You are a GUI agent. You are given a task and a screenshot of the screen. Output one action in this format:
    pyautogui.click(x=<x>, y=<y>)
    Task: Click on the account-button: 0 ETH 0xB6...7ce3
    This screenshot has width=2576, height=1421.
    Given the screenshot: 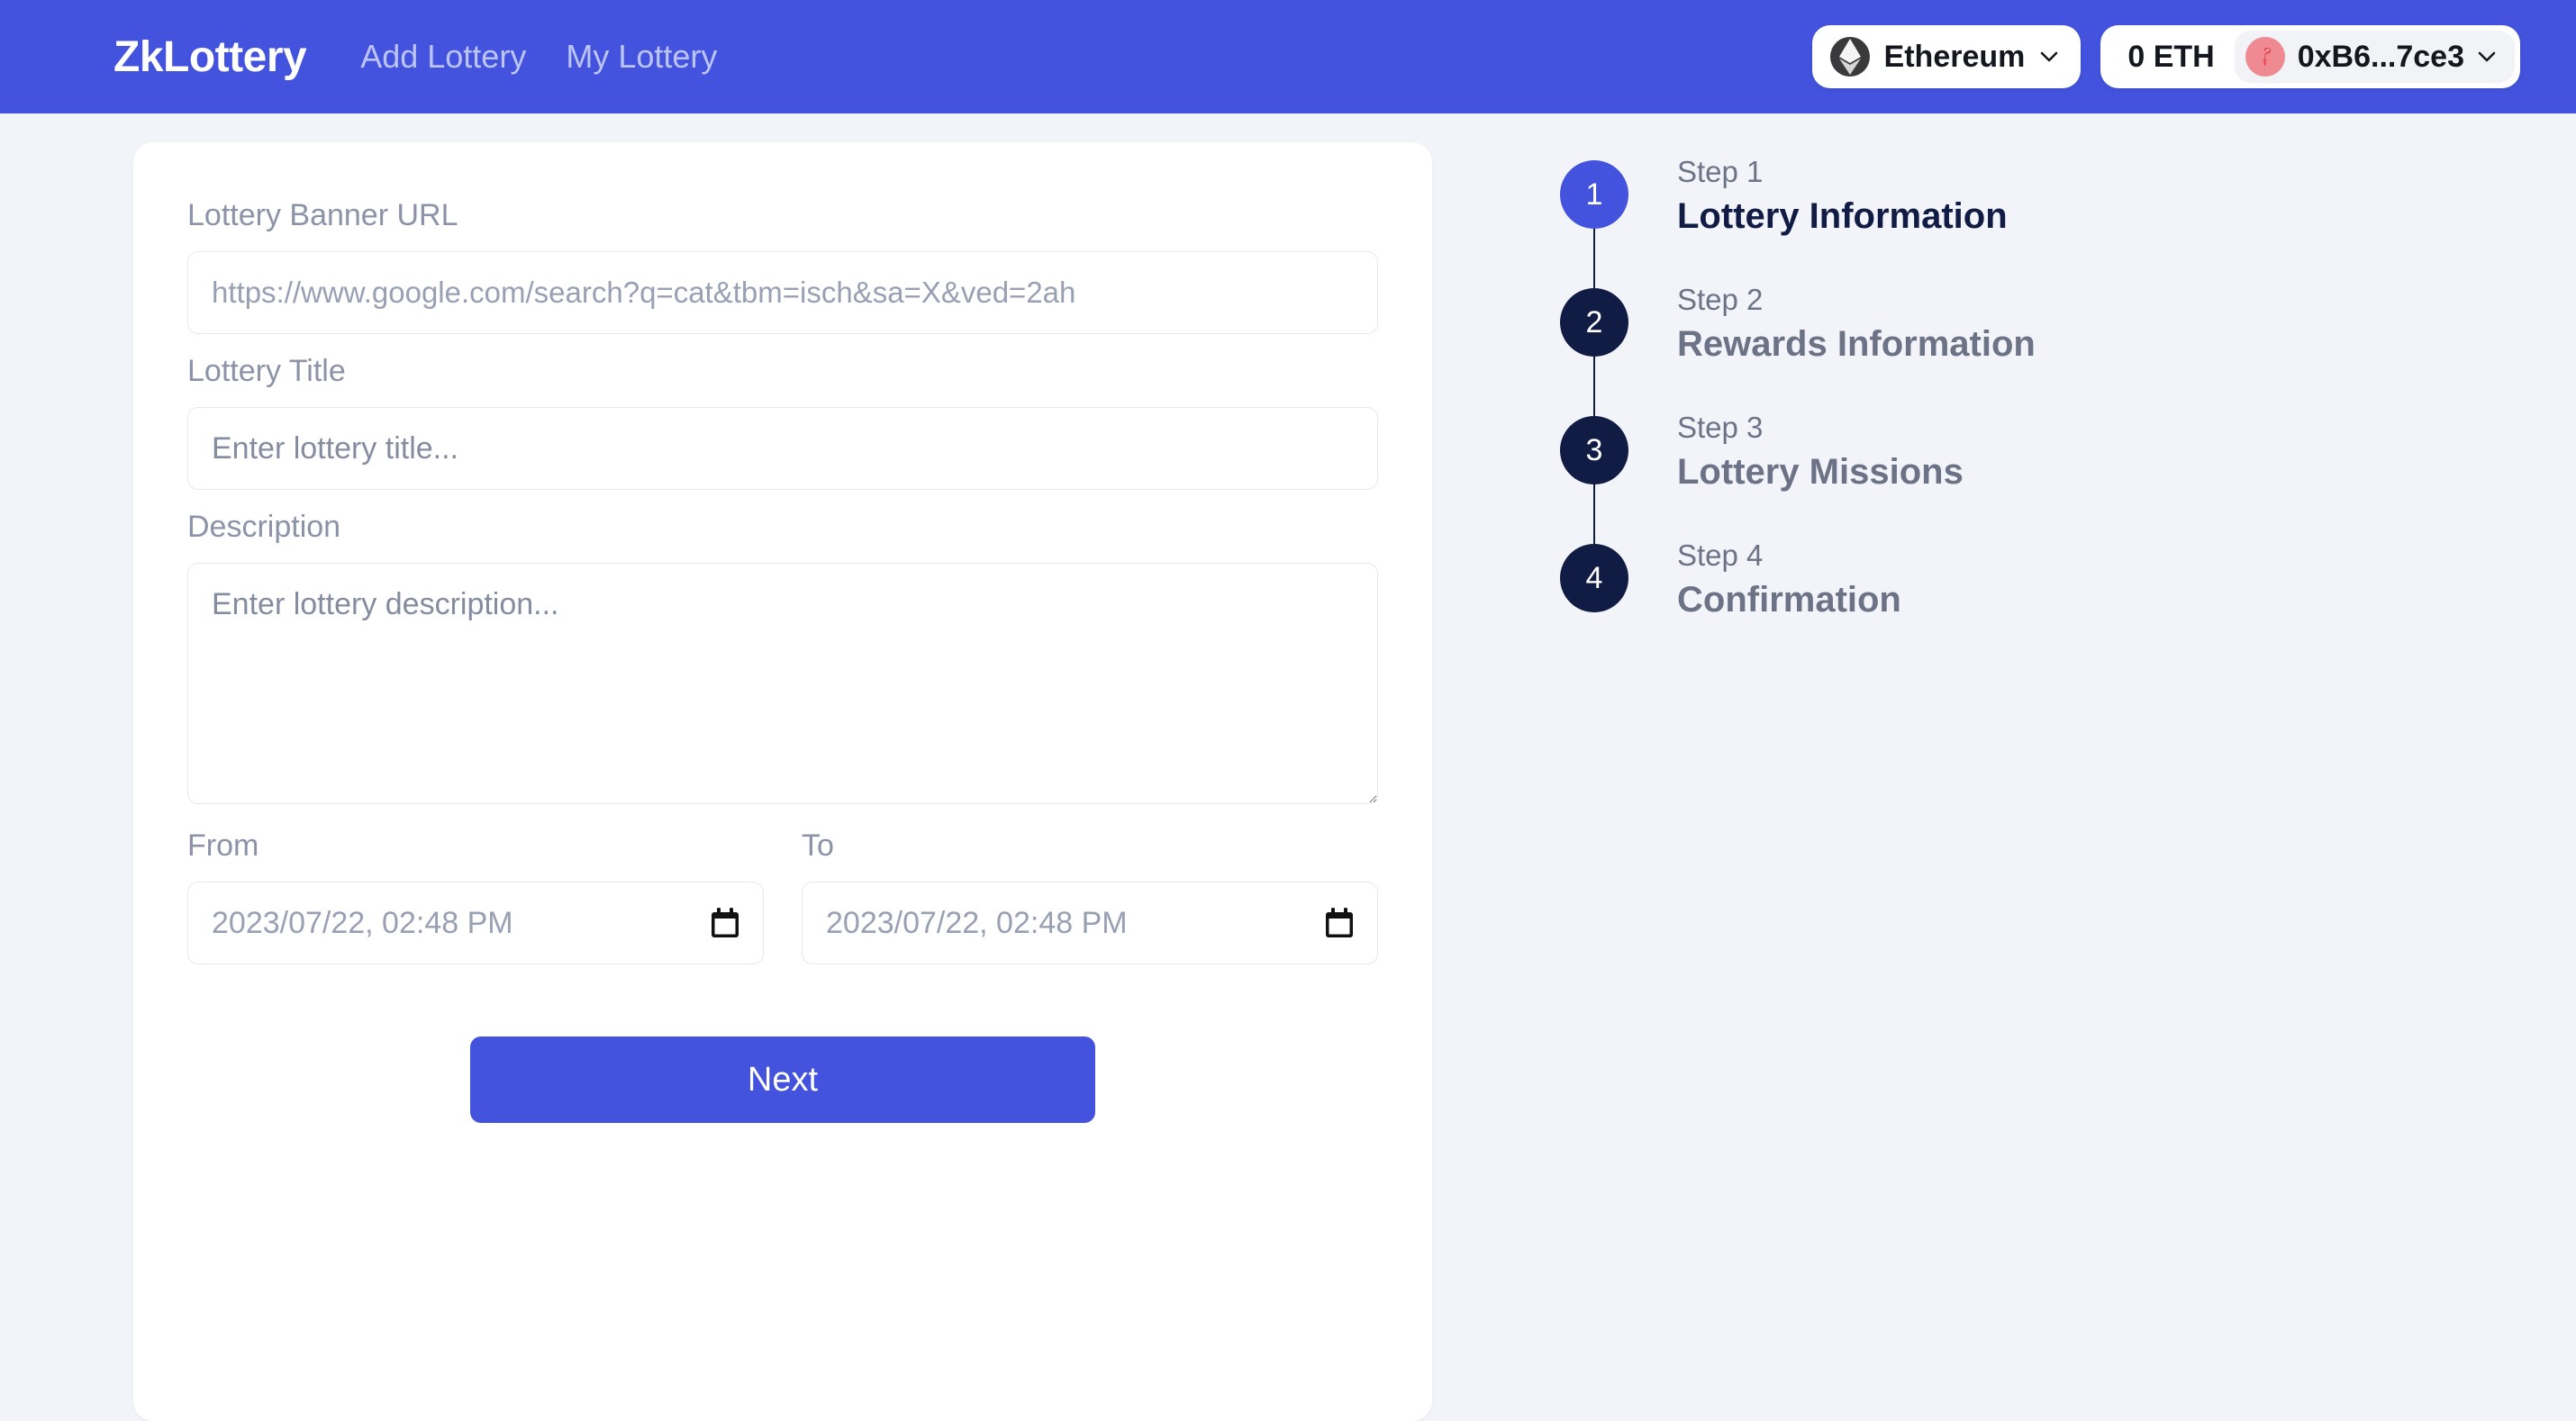 What is the action you would take?
    pyautogui.click(x=2310, y=56)
    